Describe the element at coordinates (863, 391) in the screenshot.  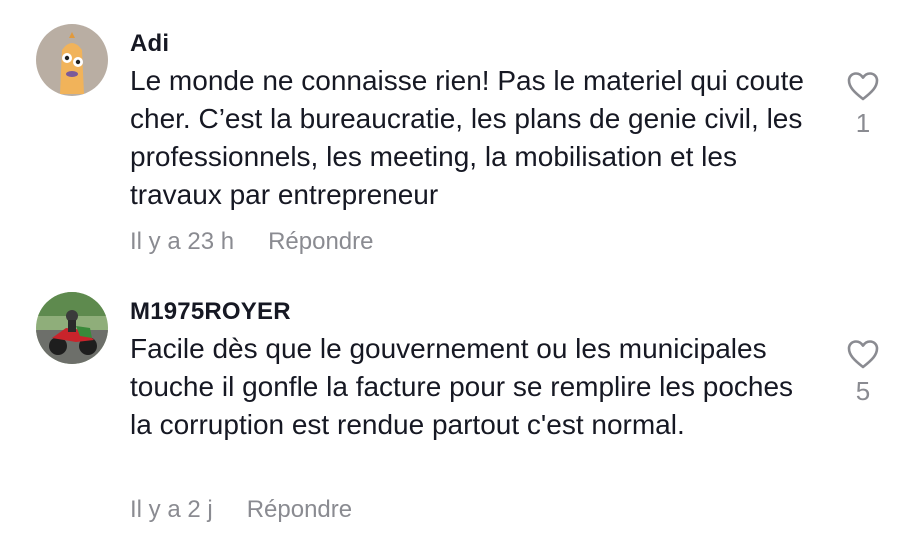
I see `like-count: 5` at that location.